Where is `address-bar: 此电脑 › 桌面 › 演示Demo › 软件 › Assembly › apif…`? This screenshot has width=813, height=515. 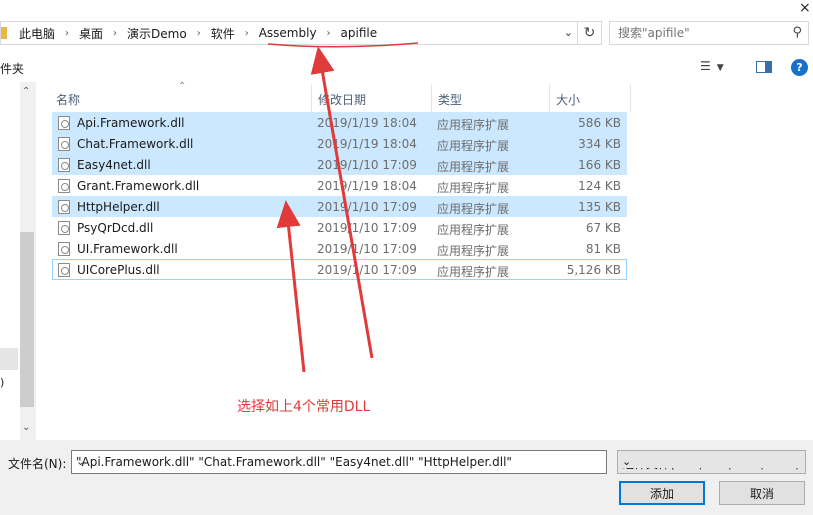
address-bar: 此电脑 › 桌面 › 演示Demo › 软件 › Assembly › apif… is located at coordinates (289, 33).